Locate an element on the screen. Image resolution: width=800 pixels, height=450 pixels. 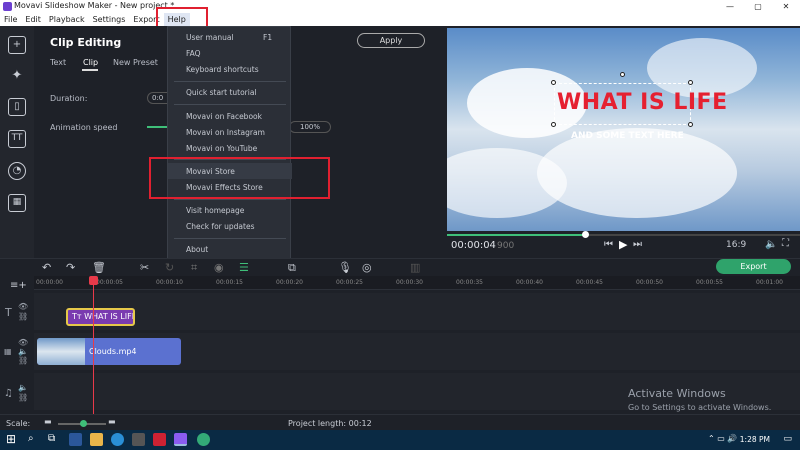
tab-text: Text is located at coordinates (58, 62).